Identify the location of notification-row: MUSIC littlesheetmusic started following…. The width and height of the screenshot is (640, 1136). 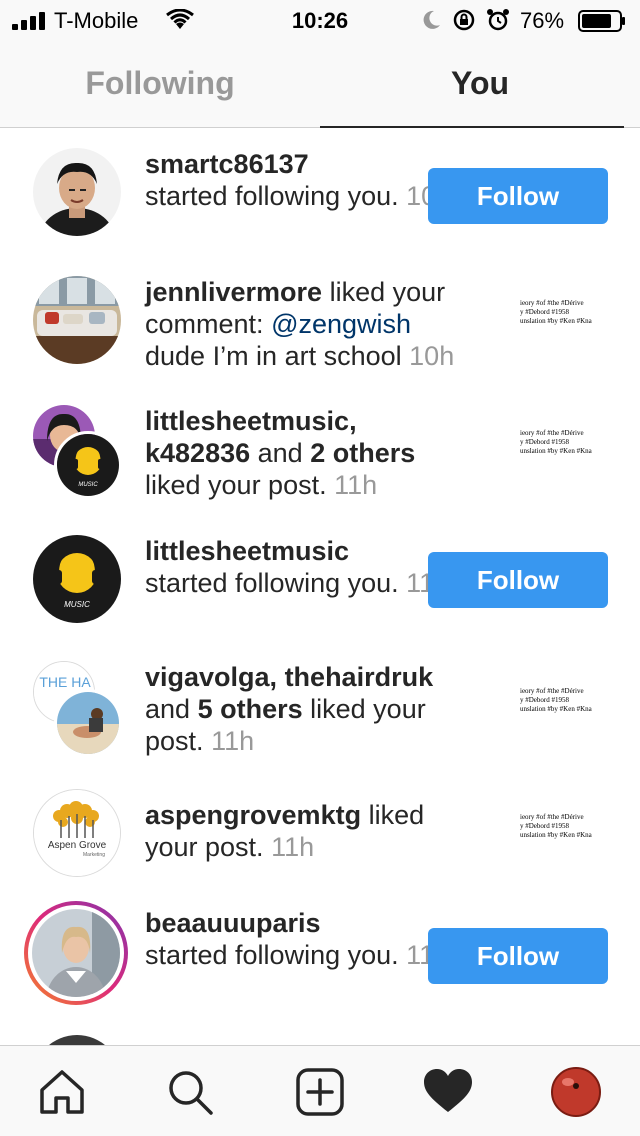
(320, 581).